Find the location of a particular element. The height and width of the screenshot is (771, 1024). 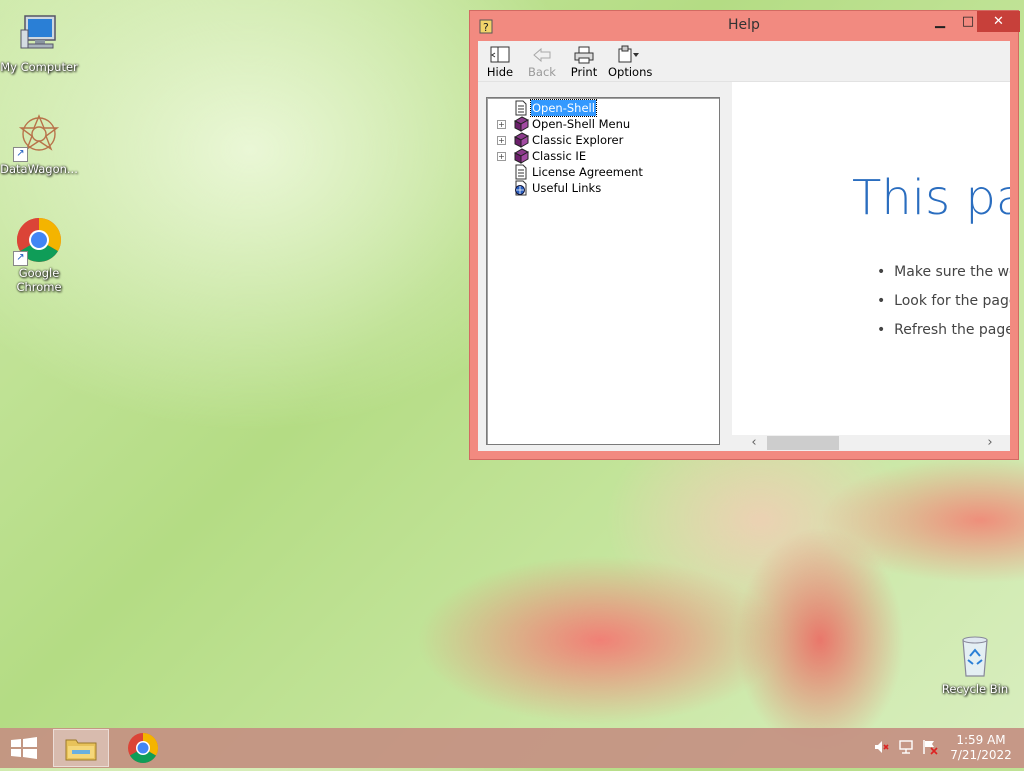

back-button: Back is located at coordinates (542, 62).